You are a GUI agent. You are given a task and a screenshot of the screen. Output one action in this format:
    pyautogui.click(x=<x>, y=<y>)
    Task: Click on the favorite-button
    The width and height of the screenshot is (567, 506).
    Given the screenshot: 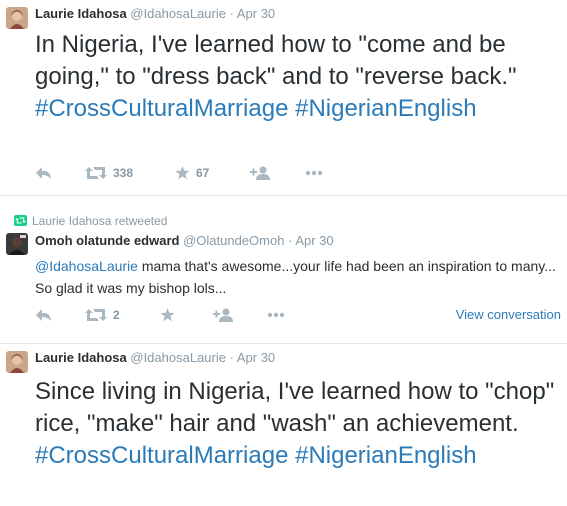 What is the action you would take?
    pyautogui.click(x=167, y=315)
    